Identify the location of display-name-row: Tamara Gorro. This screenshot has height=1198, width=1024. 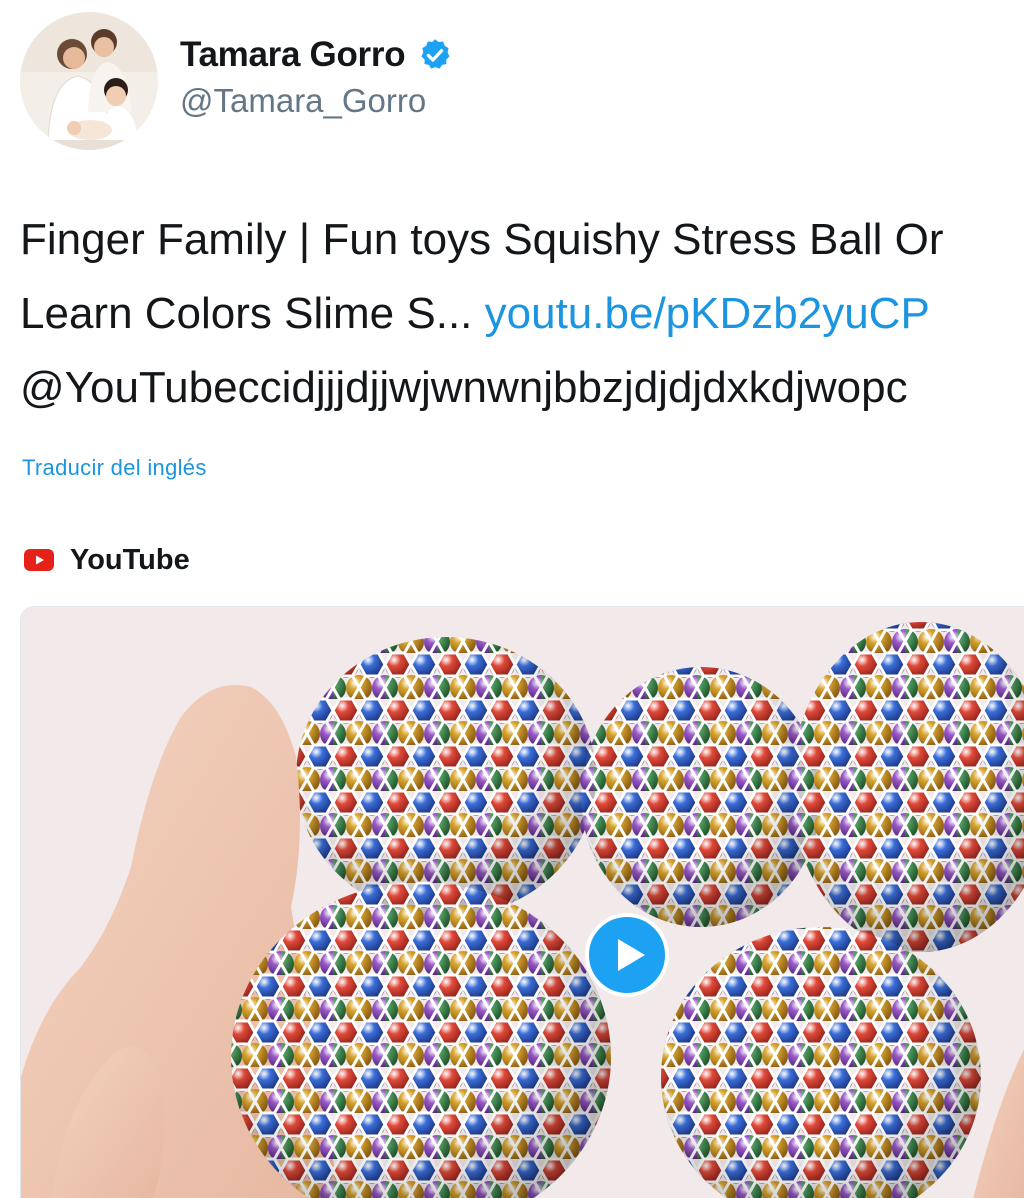
(316, 55).